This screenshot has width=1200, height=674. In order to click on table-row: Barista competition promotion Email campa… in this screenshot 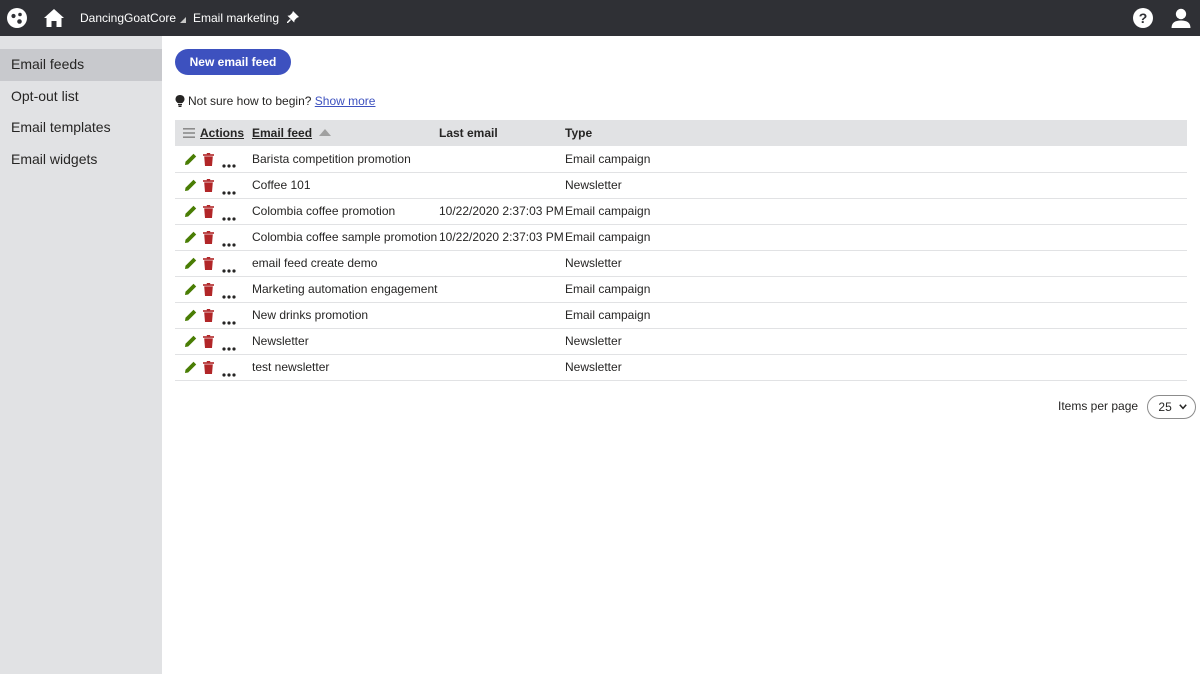, I will do `click(681, 159)`.